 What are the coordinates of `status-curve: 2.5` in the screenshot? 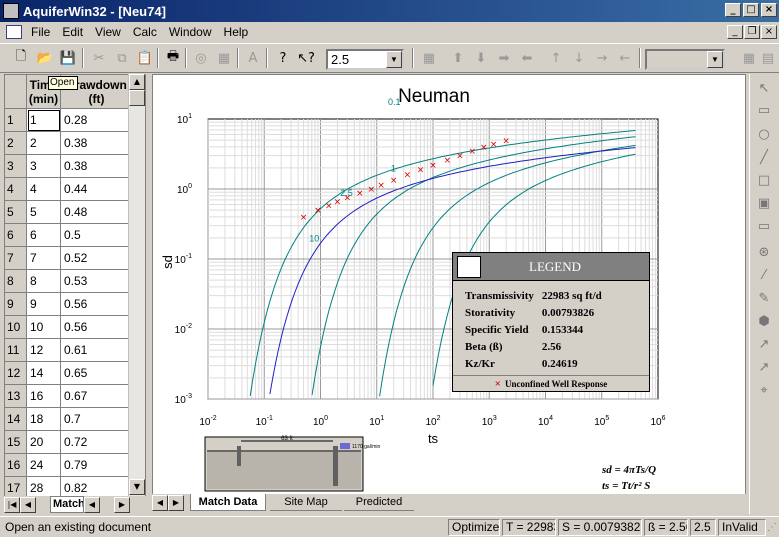 It's located at (703, 527).